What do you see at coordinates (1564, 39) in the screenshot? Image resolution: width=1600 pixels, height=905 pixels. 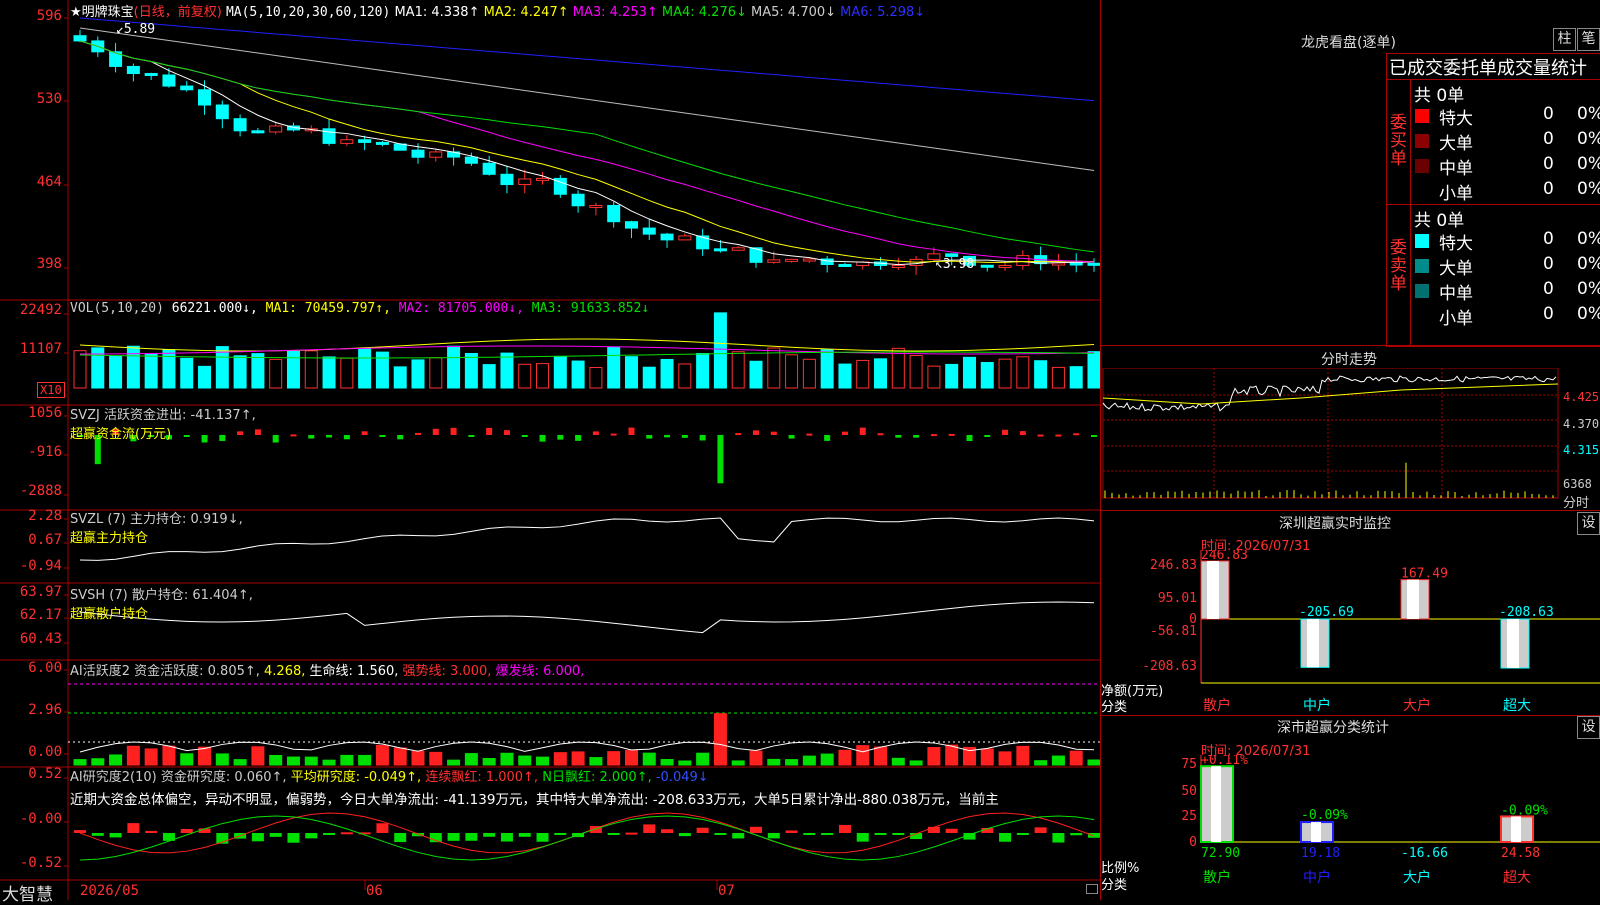 I see `bar-mode-button: 柱` at bounding box center [1564, 39].